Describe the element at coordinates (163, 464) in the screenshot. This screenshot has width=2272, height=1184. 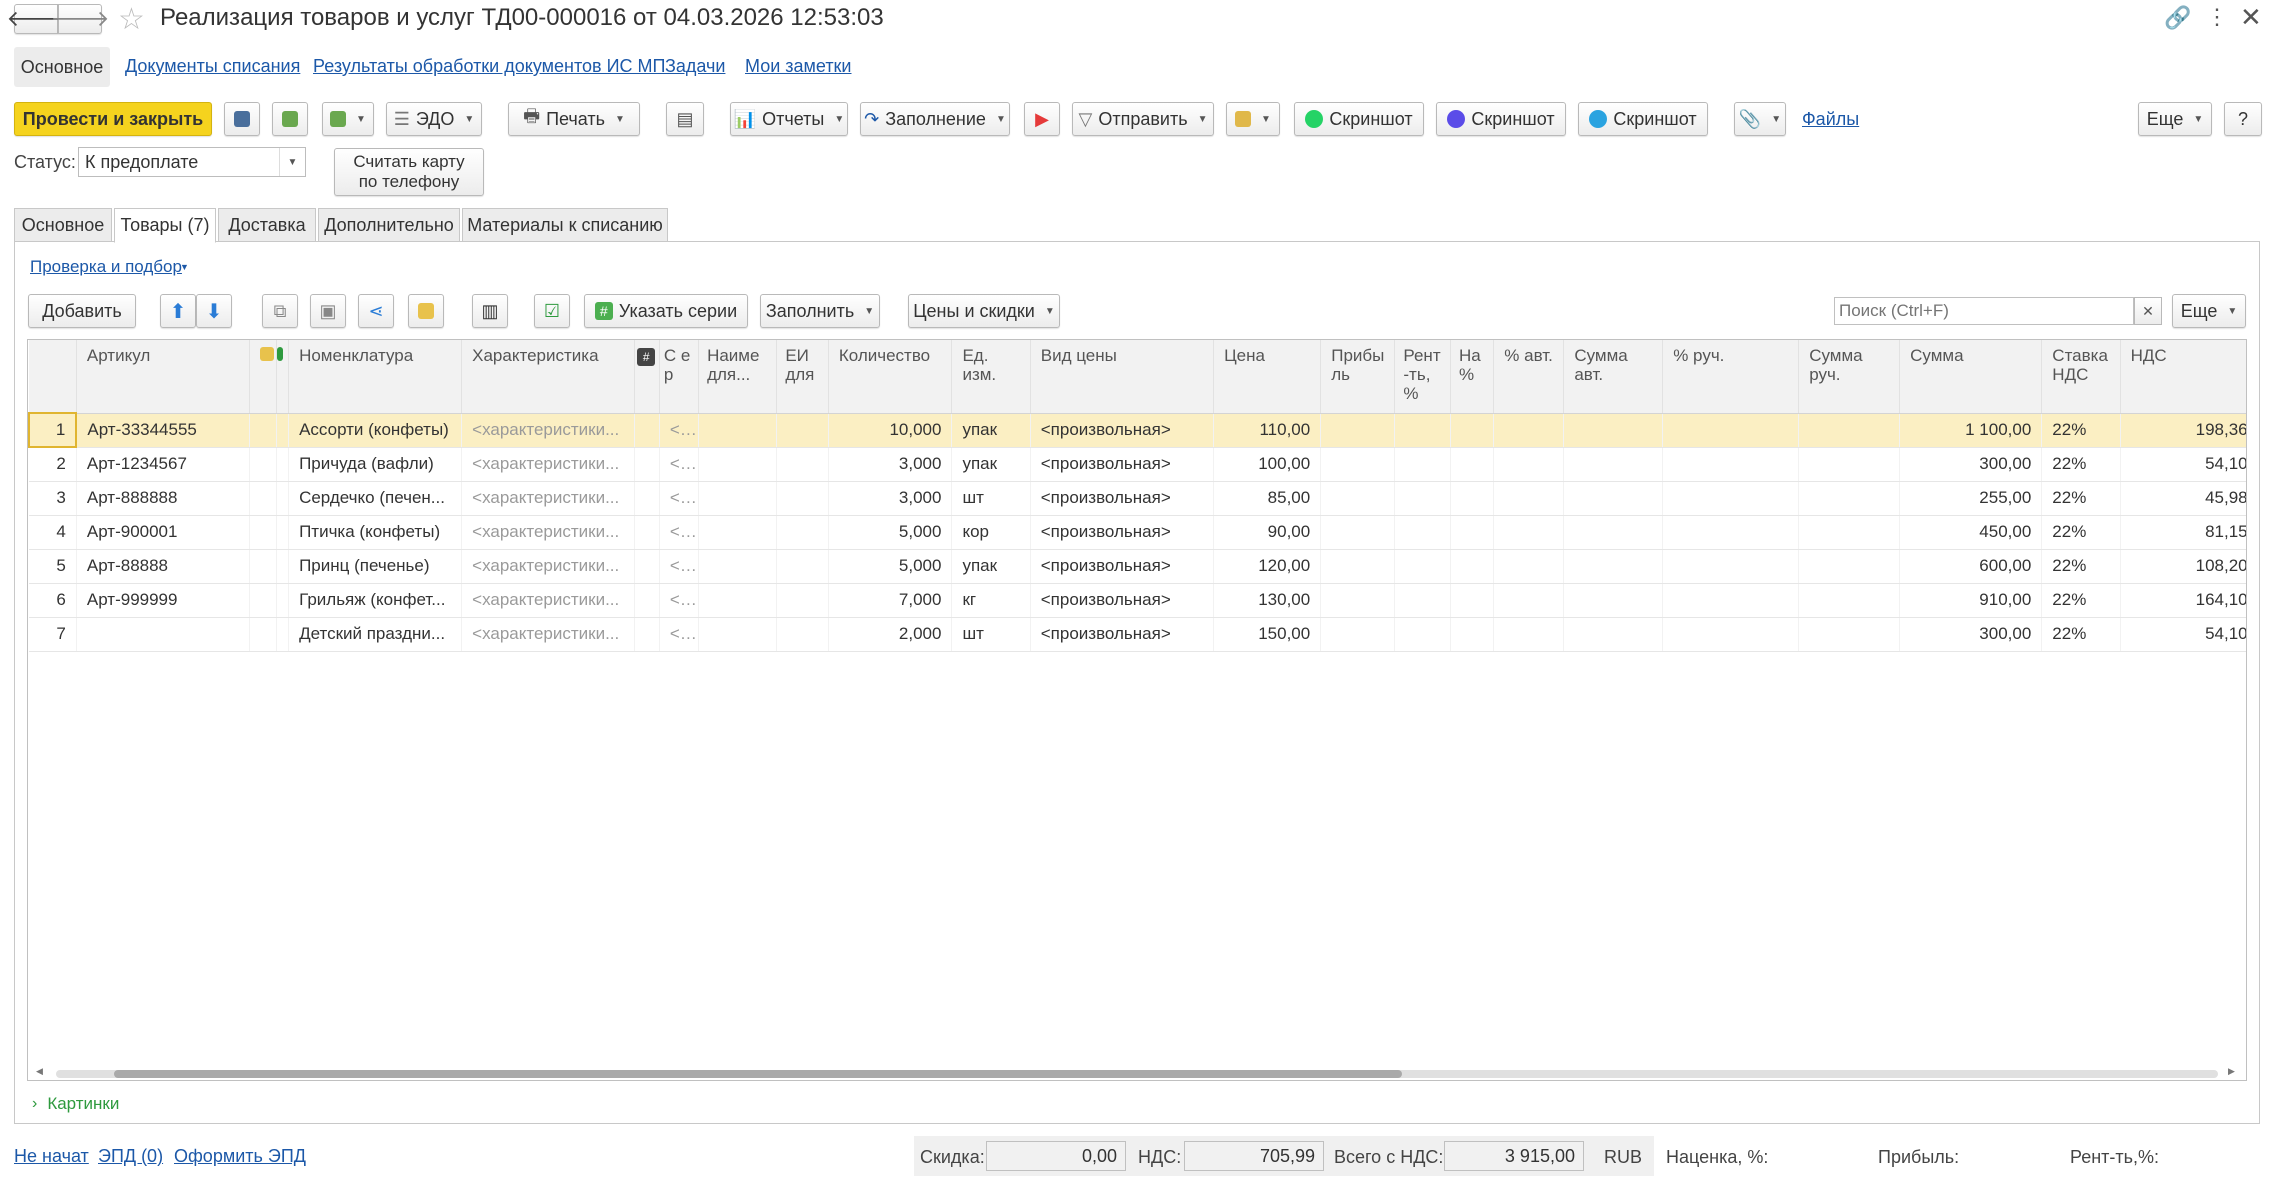
I see `article-cell: Арт-1234567` at that location.